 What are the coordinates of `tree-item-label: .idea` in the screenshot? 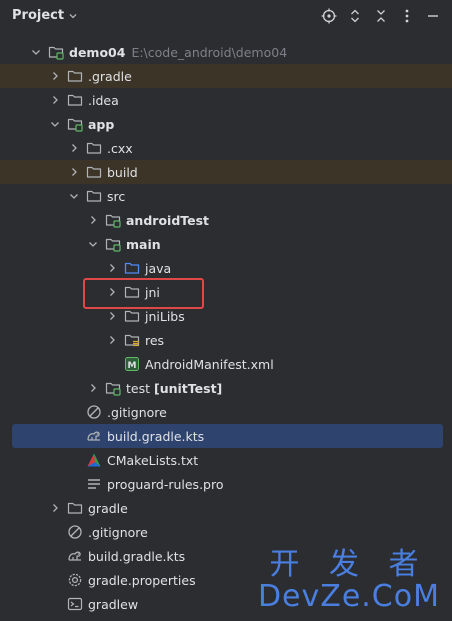 It's located at (103, 100).